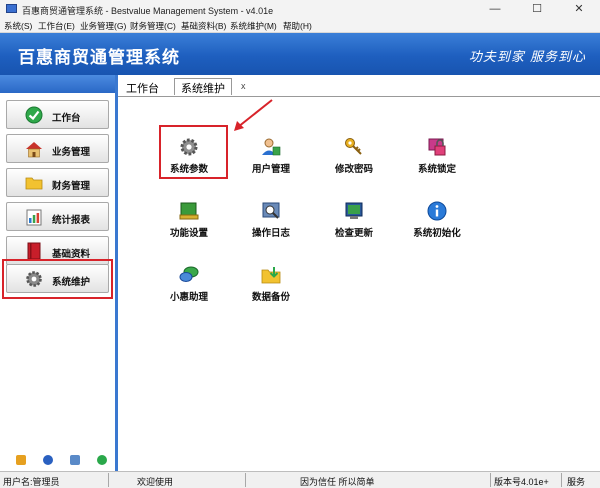 Image resolution: width=600 pixels, height=488 pixels. Describe the element at coordinates (34, 217) in the screenshot. I see `report-chart-icon` at that location.